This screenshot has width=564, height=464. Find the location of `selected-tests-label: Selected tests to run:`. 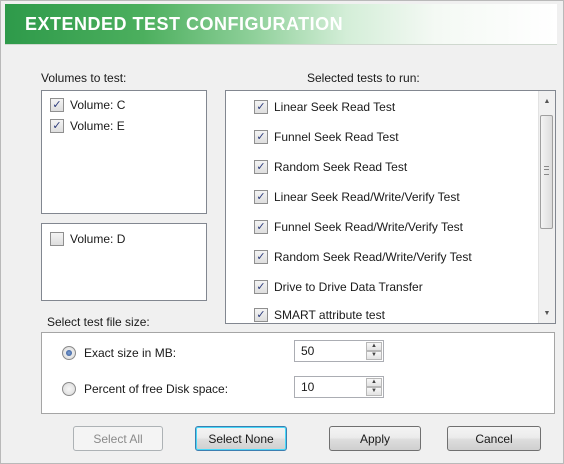

selected-tests-label: Selected tests to run: is located at coordinates (363, 78).